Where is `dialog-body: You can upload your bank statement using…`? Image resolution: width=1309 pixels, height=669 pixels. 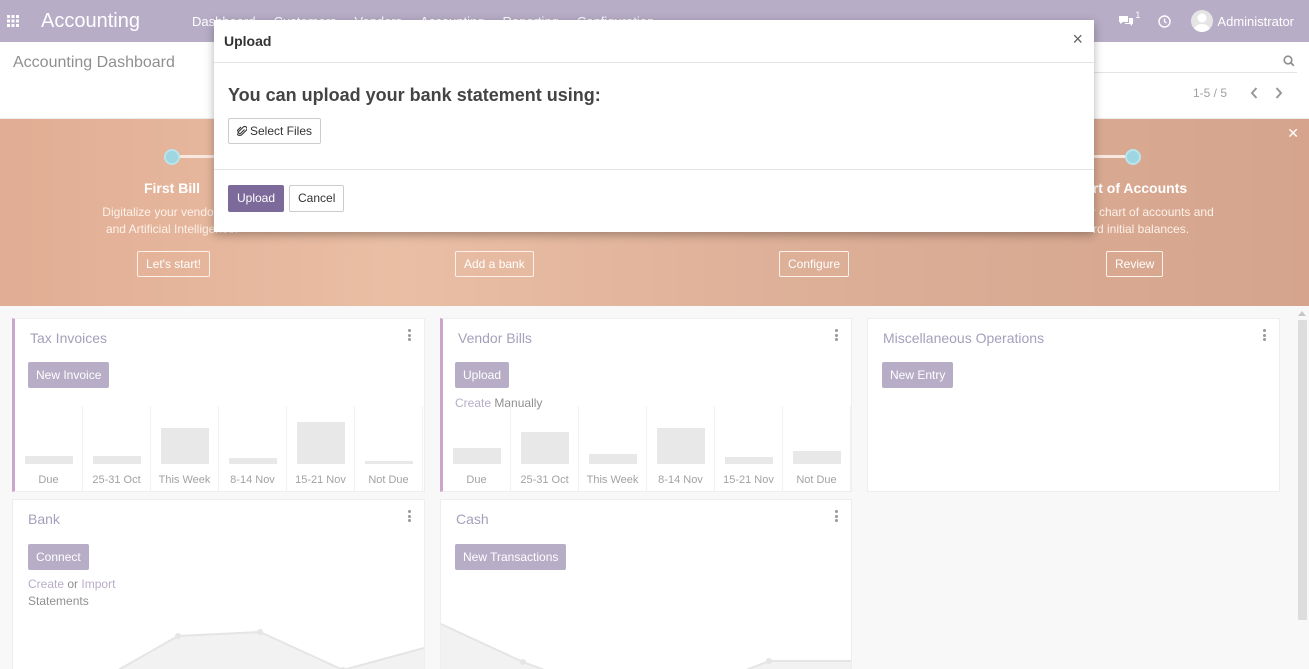
dialog-body: You can upload your bank statement using… is located at coordinates (654, 116).